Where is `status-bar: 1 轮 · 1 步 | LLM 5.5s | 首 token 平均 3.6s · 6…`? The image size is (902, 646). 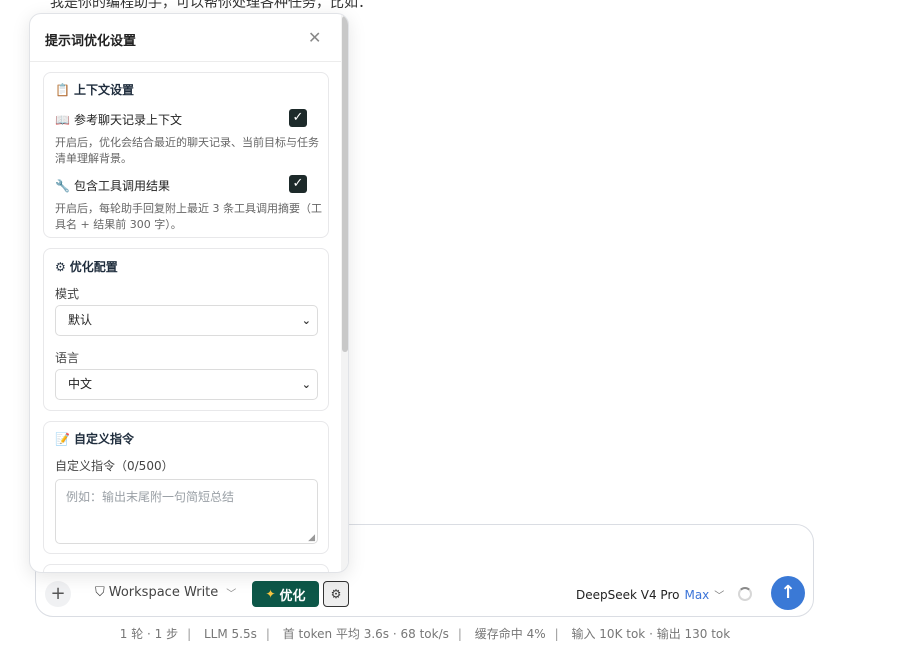 status-bar: 1 轮 · 1 步 | LLM 5.5s | 首 token 平均 3.6s · 6… is located at coordinates (425, 634).